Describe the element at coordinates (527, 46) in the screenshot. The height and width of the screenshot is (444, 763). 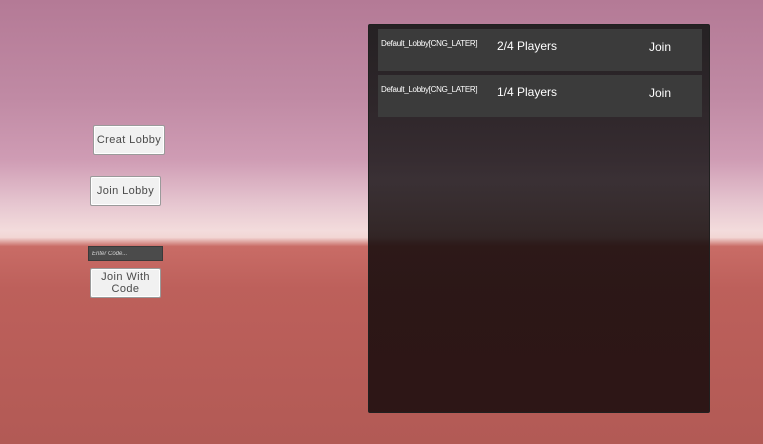
I see `lobby-player-count: 2/4 Players` at that location.